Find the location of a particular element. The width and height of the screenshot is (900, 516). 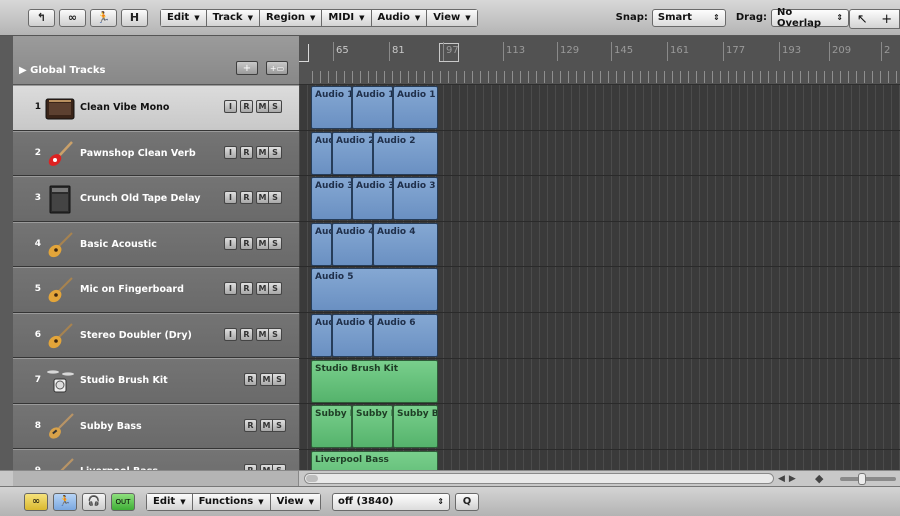

menu-region: Region ▼ is located at coordinates (290, 17).